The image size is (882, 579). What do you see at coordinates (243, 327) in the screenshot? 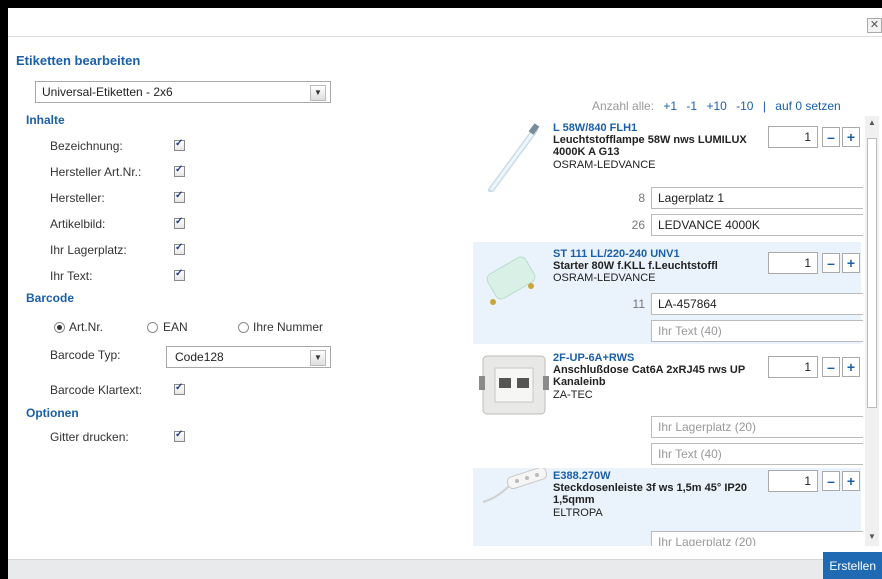
I see `radio-own-number` at bounding box center [243, 327].